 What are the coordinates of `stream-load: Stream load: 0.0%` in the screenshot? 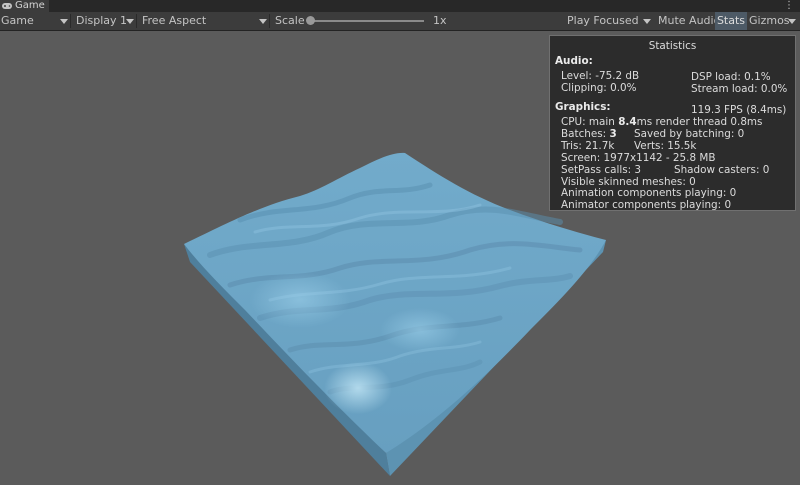 It's located at (739, 89).